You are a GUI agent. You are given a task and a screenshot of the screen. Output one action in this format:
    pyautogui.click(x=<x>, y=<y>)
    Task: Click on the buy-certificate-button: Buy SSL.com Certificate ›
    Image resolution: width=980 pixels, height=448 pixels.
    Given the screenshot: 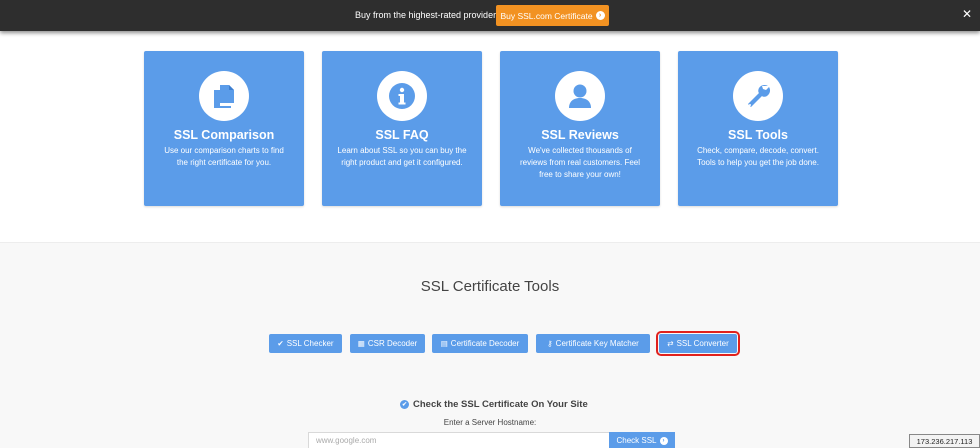 What is the action you would take?
    pyautogui.click(x=552, y=15)
    